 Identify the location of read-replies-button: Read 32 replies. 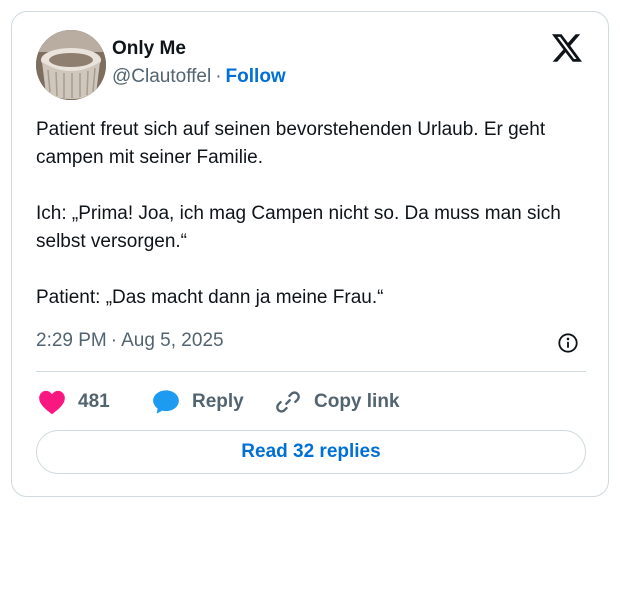
(311, 452).